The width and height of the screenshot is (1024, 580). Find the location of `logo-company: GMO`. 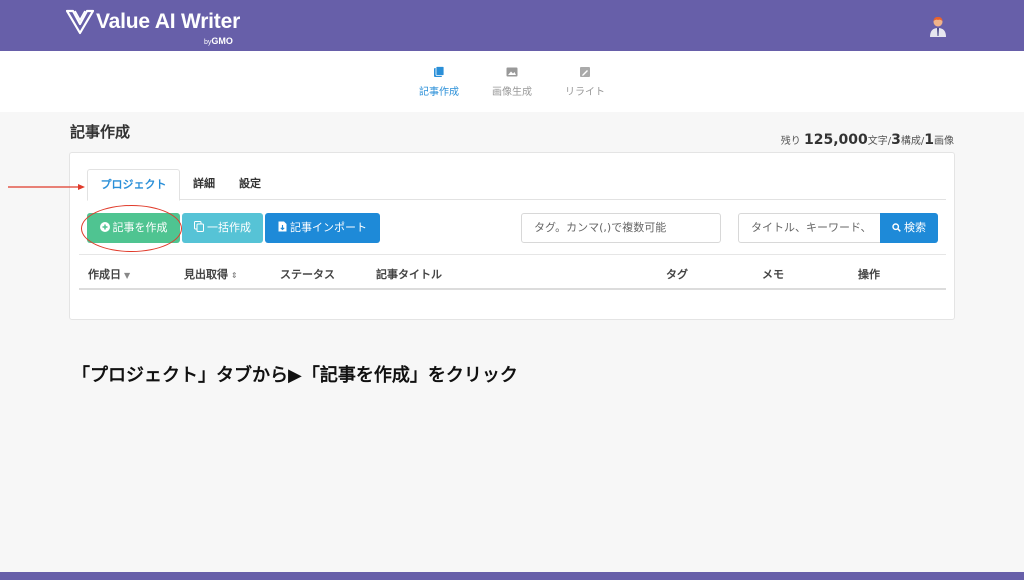

logo-company: GMO is located at coordinates (222, 41).